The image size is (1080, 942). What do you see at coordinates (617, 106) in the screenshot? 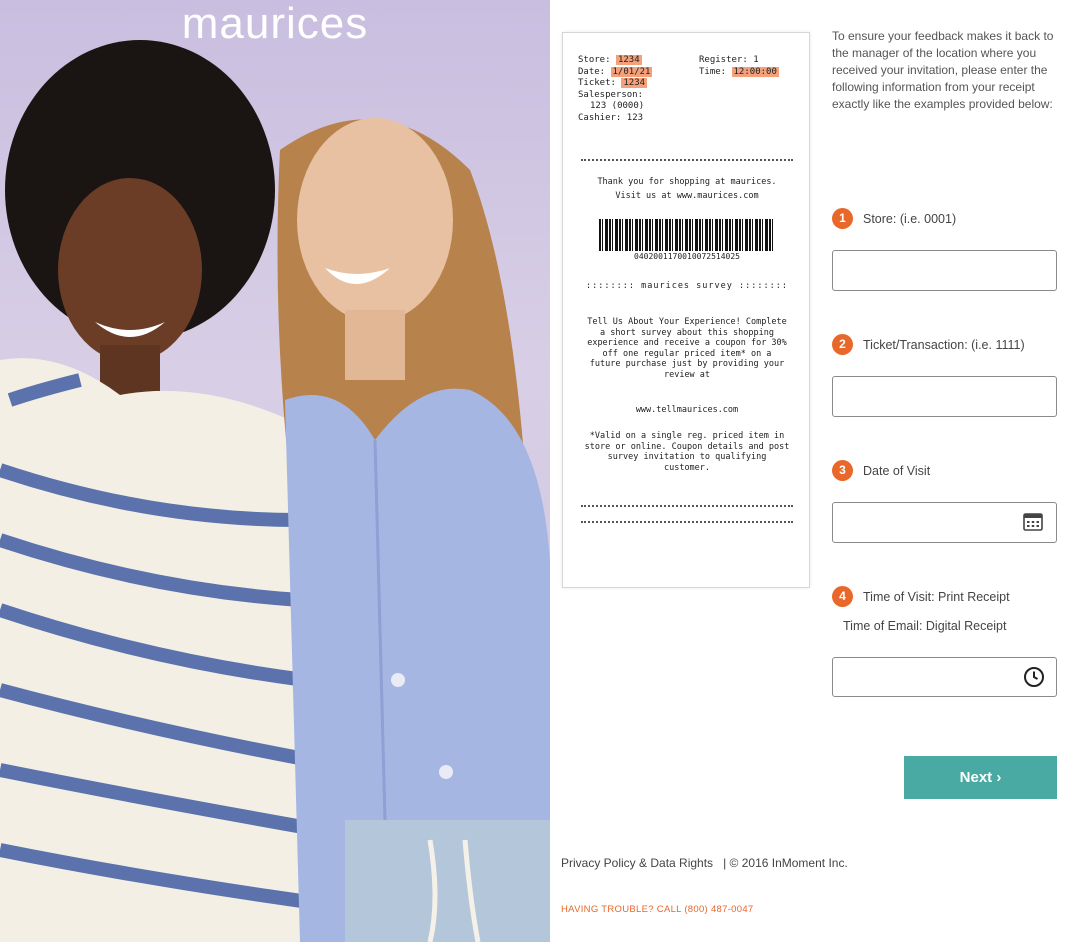
I see `receipt-salesperson-value: 123 (0000)` at bounding box center [617, 106].